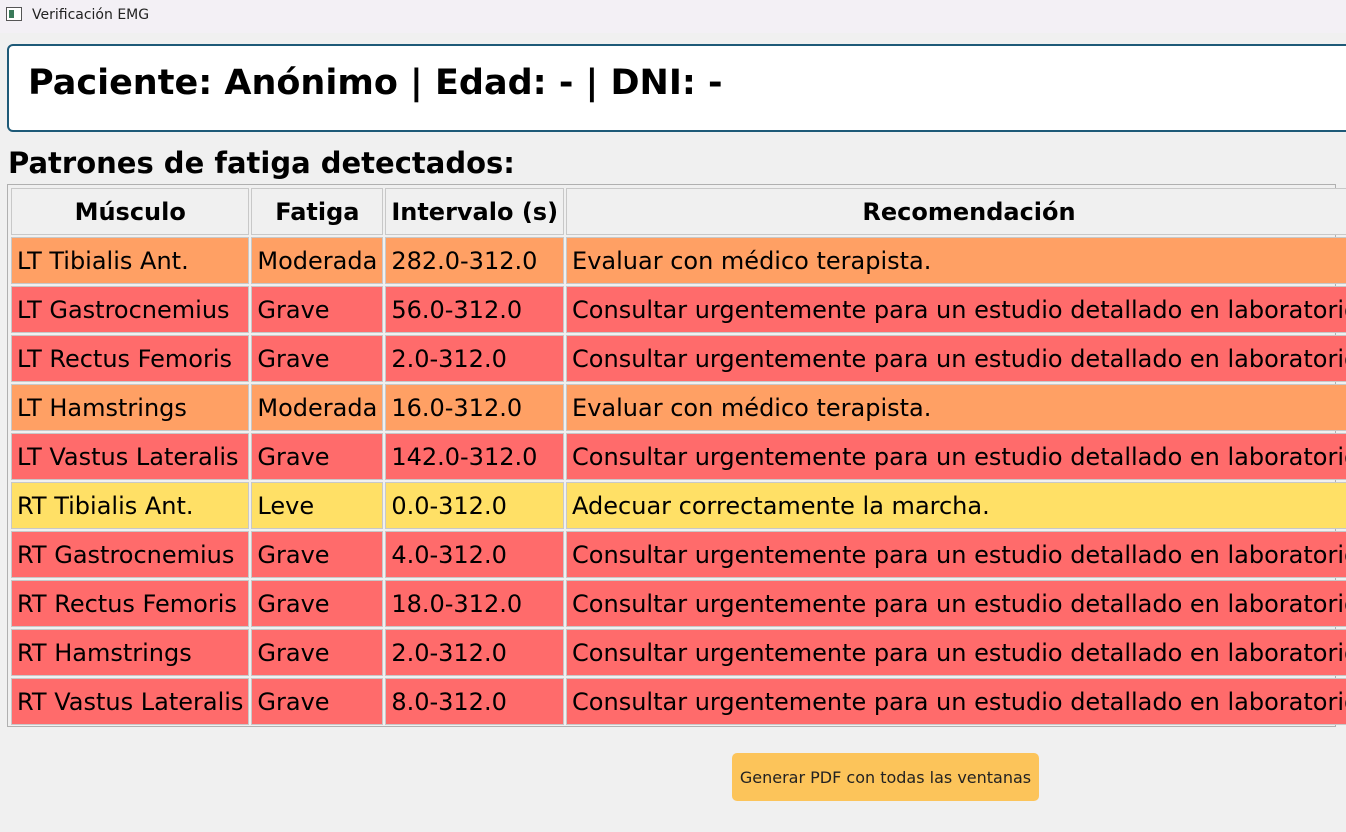 This screenshot has width=1346, height=832. Describe the element at coordinates (475, 260) in the screenshot. I see `cell-interval: 282.0-312.0` at that location.